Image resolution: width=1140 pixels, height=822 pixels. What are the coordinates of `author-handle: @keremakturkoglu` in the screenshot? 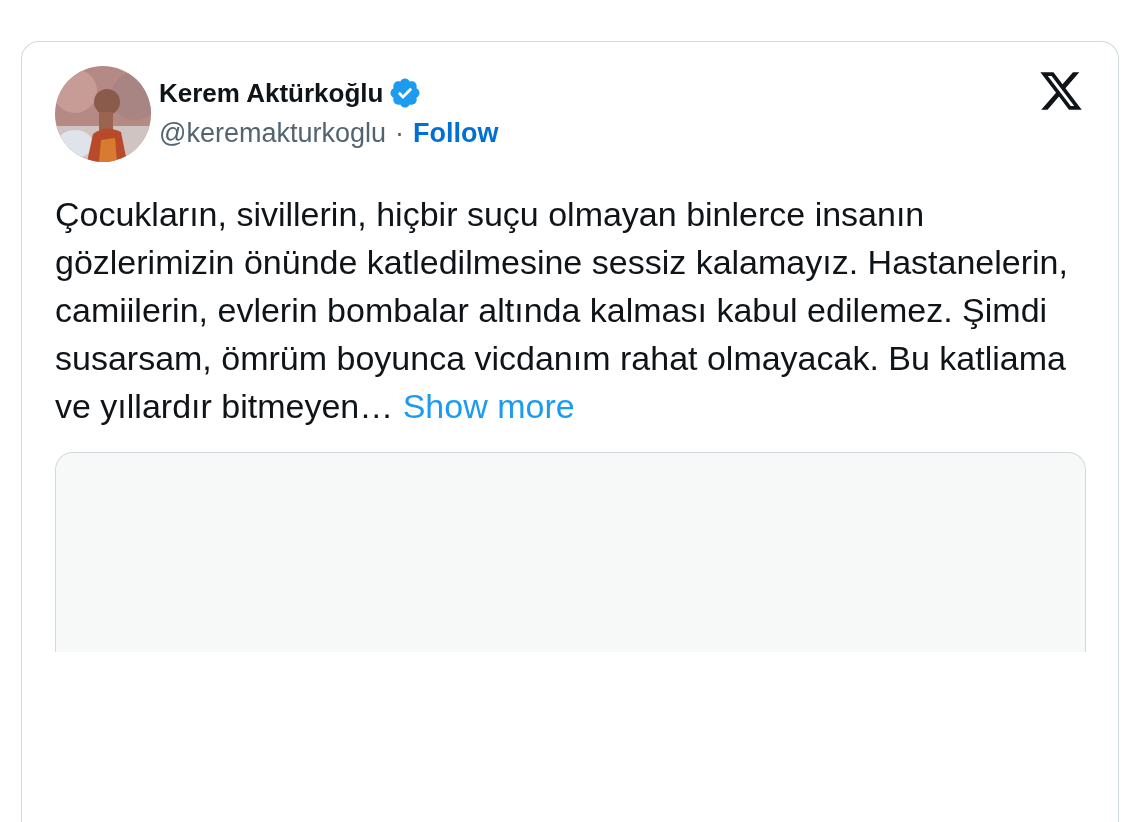 It's located at (272, 133).